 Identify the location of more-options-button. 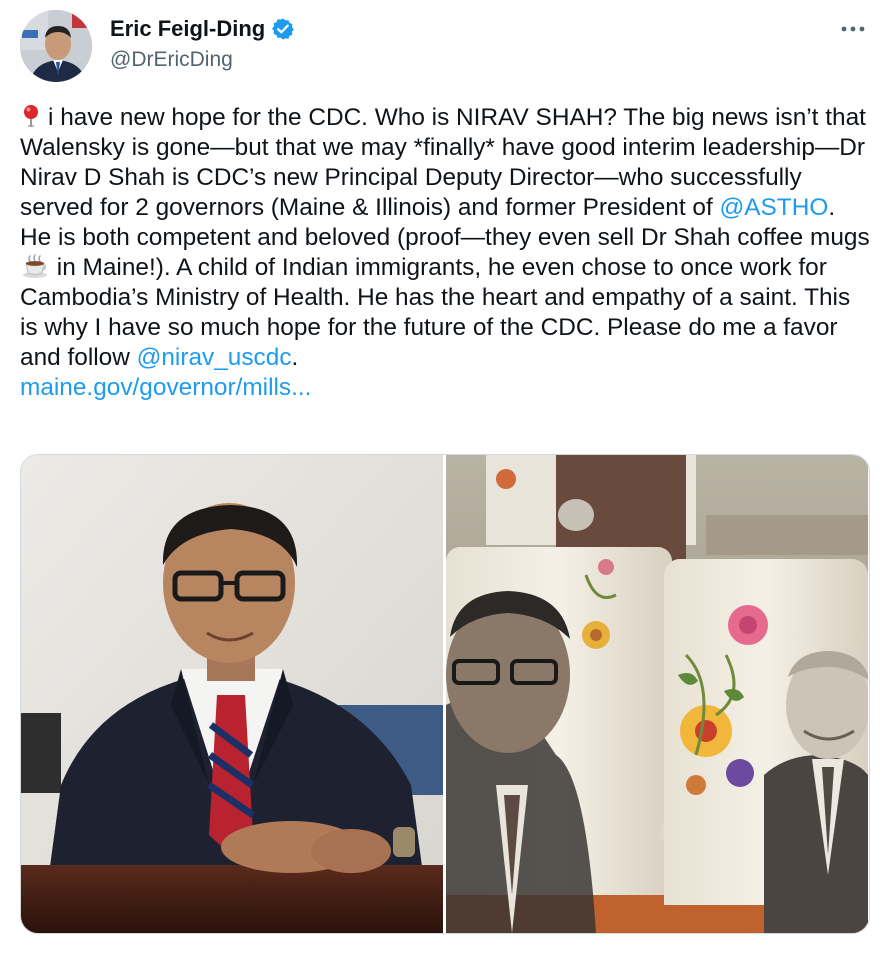
(853, 29).